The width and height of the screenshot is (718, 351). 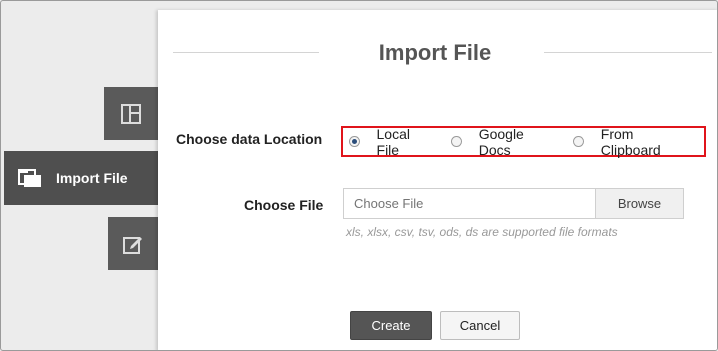 I want to click on radio-local-file, so click(x=354, y=141).